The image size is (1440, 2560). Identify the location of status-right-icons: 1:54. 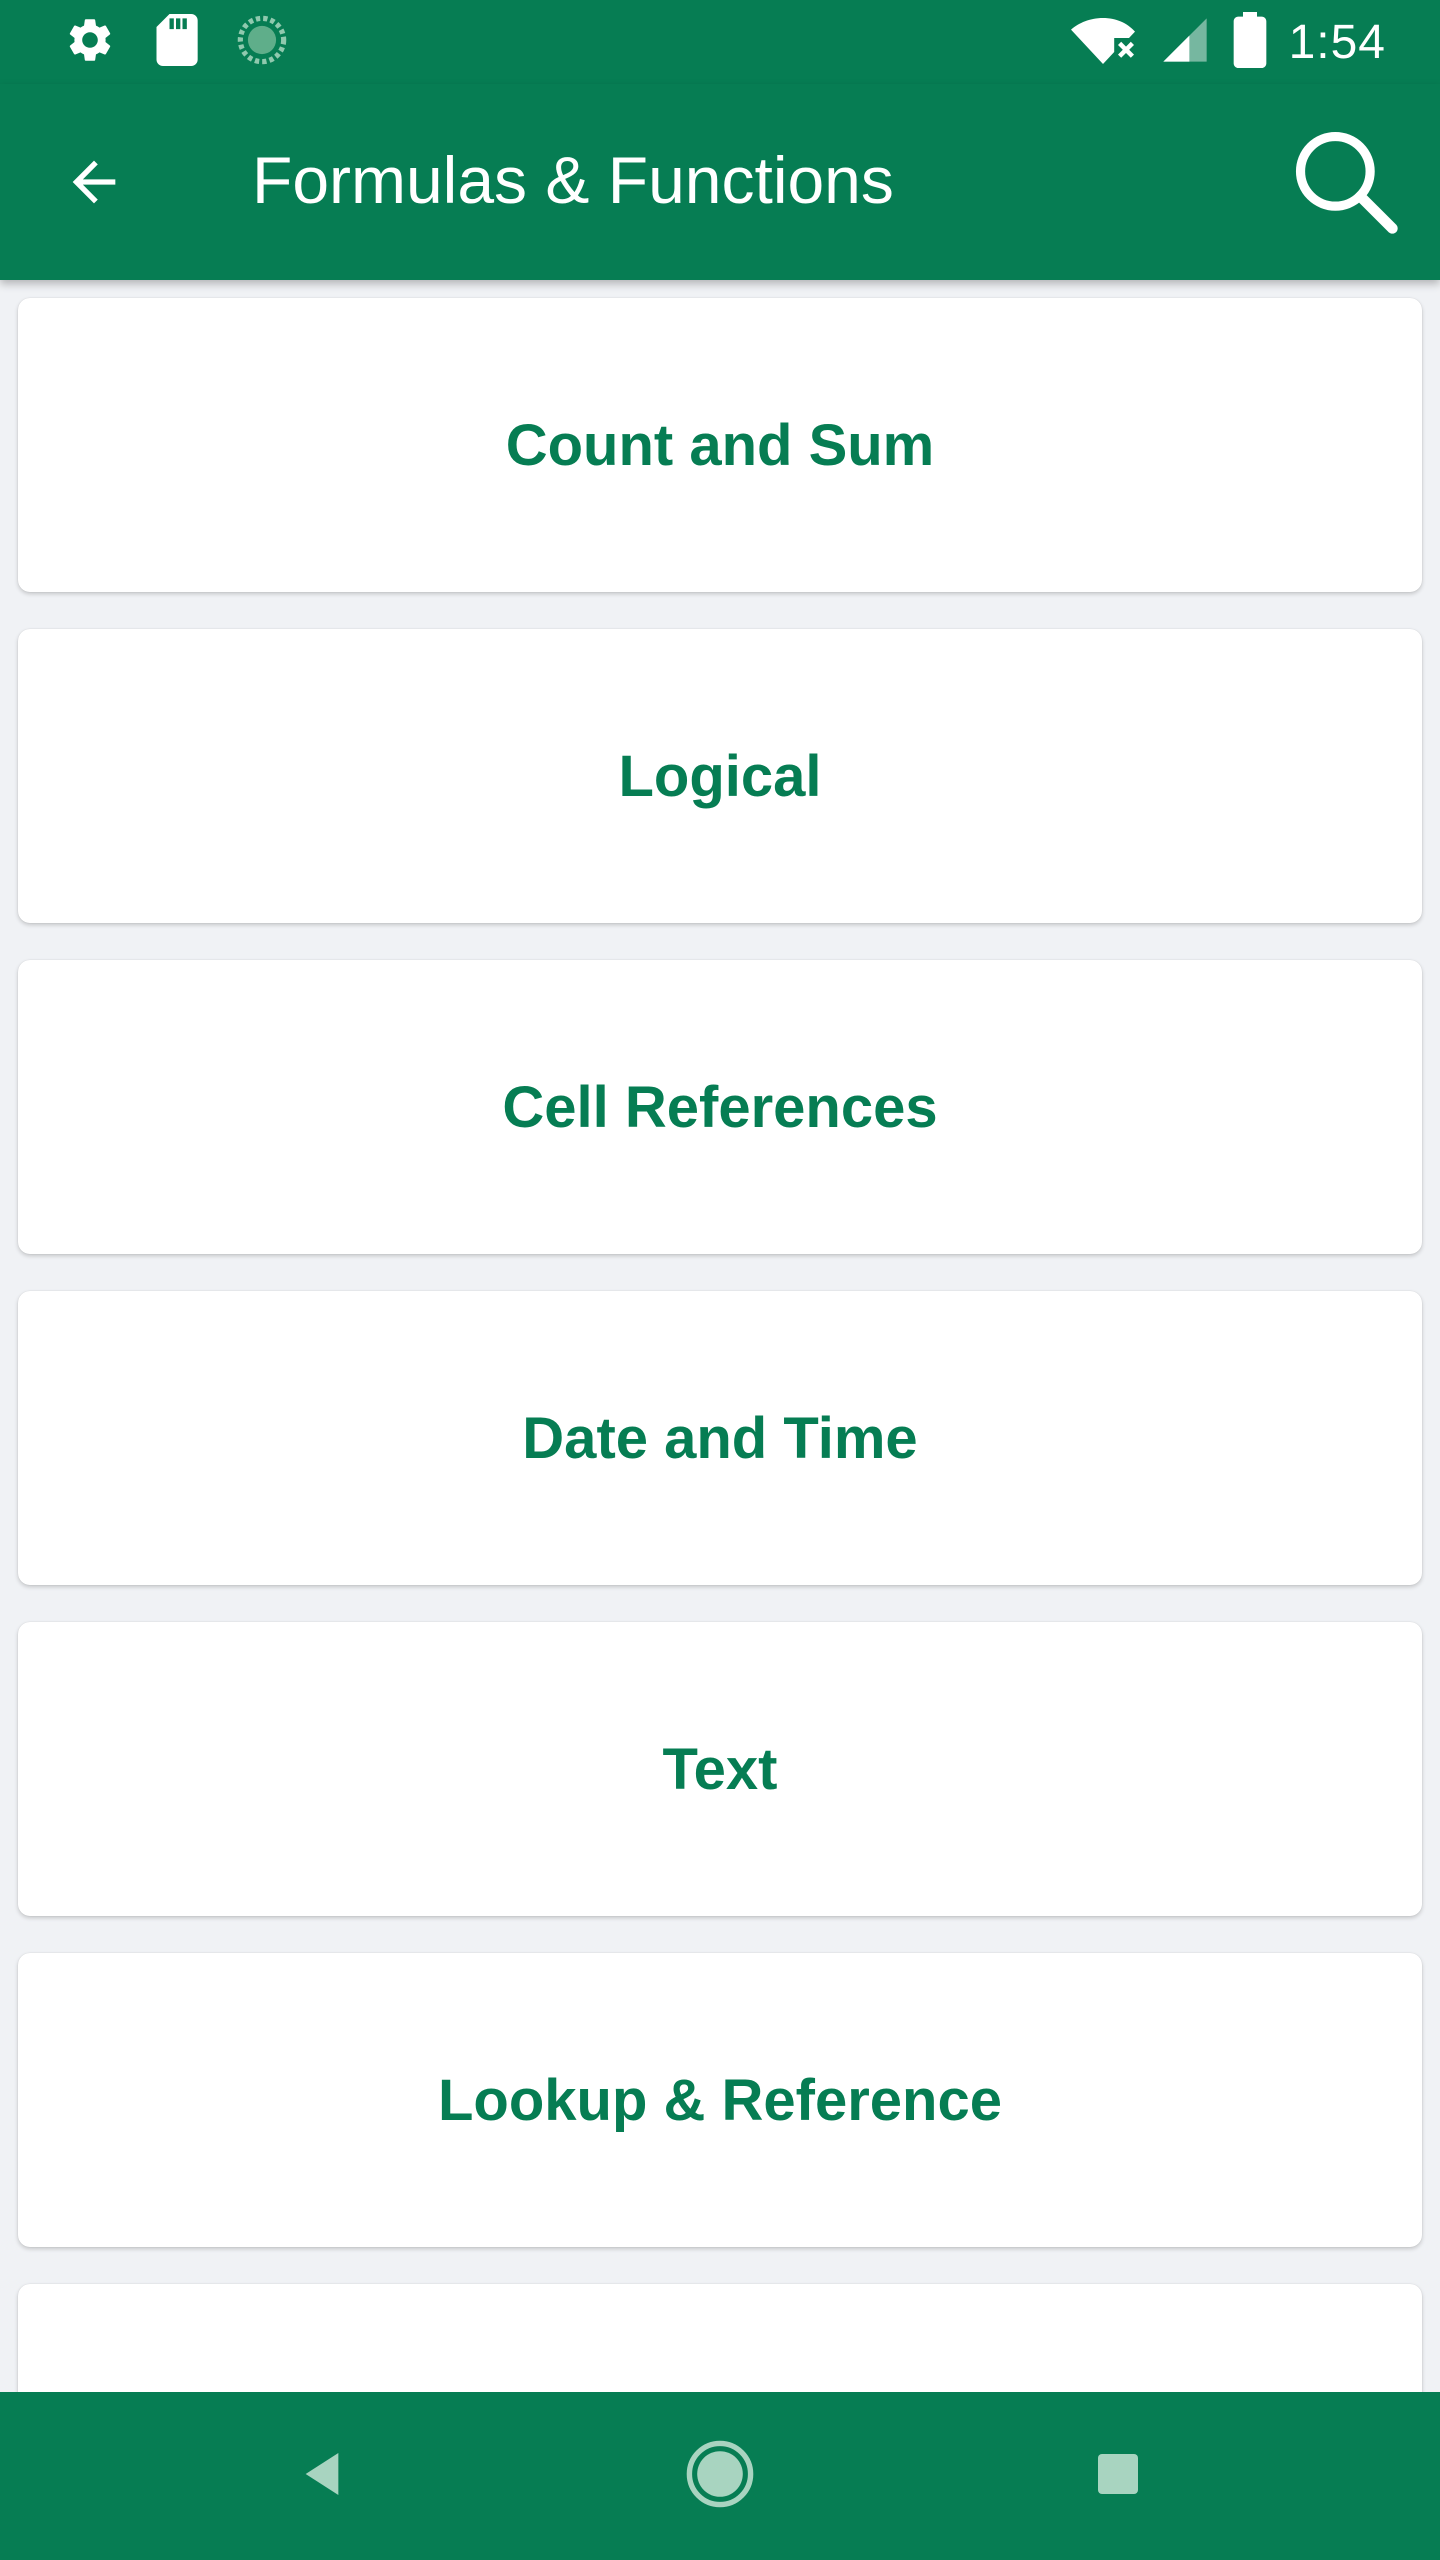
(1227, 42).